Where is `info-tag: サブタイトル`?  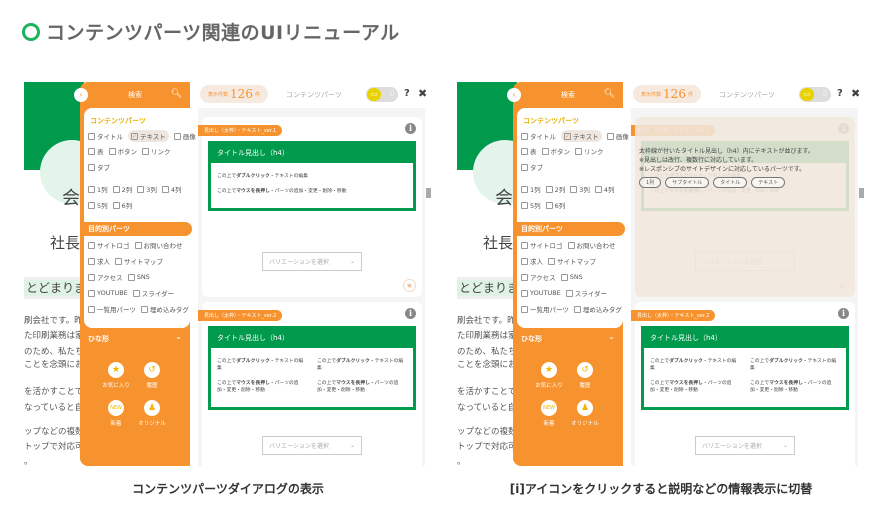
info-tag: サブタイトル is located at coordinates (687, 182).